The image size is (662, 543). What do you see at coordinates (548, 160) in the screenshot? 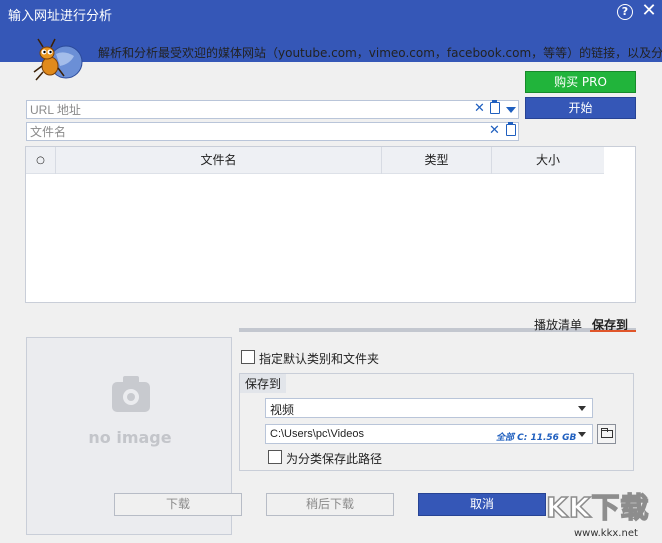
I see `size-column-header: 大小` at bounding box center [548, 160].